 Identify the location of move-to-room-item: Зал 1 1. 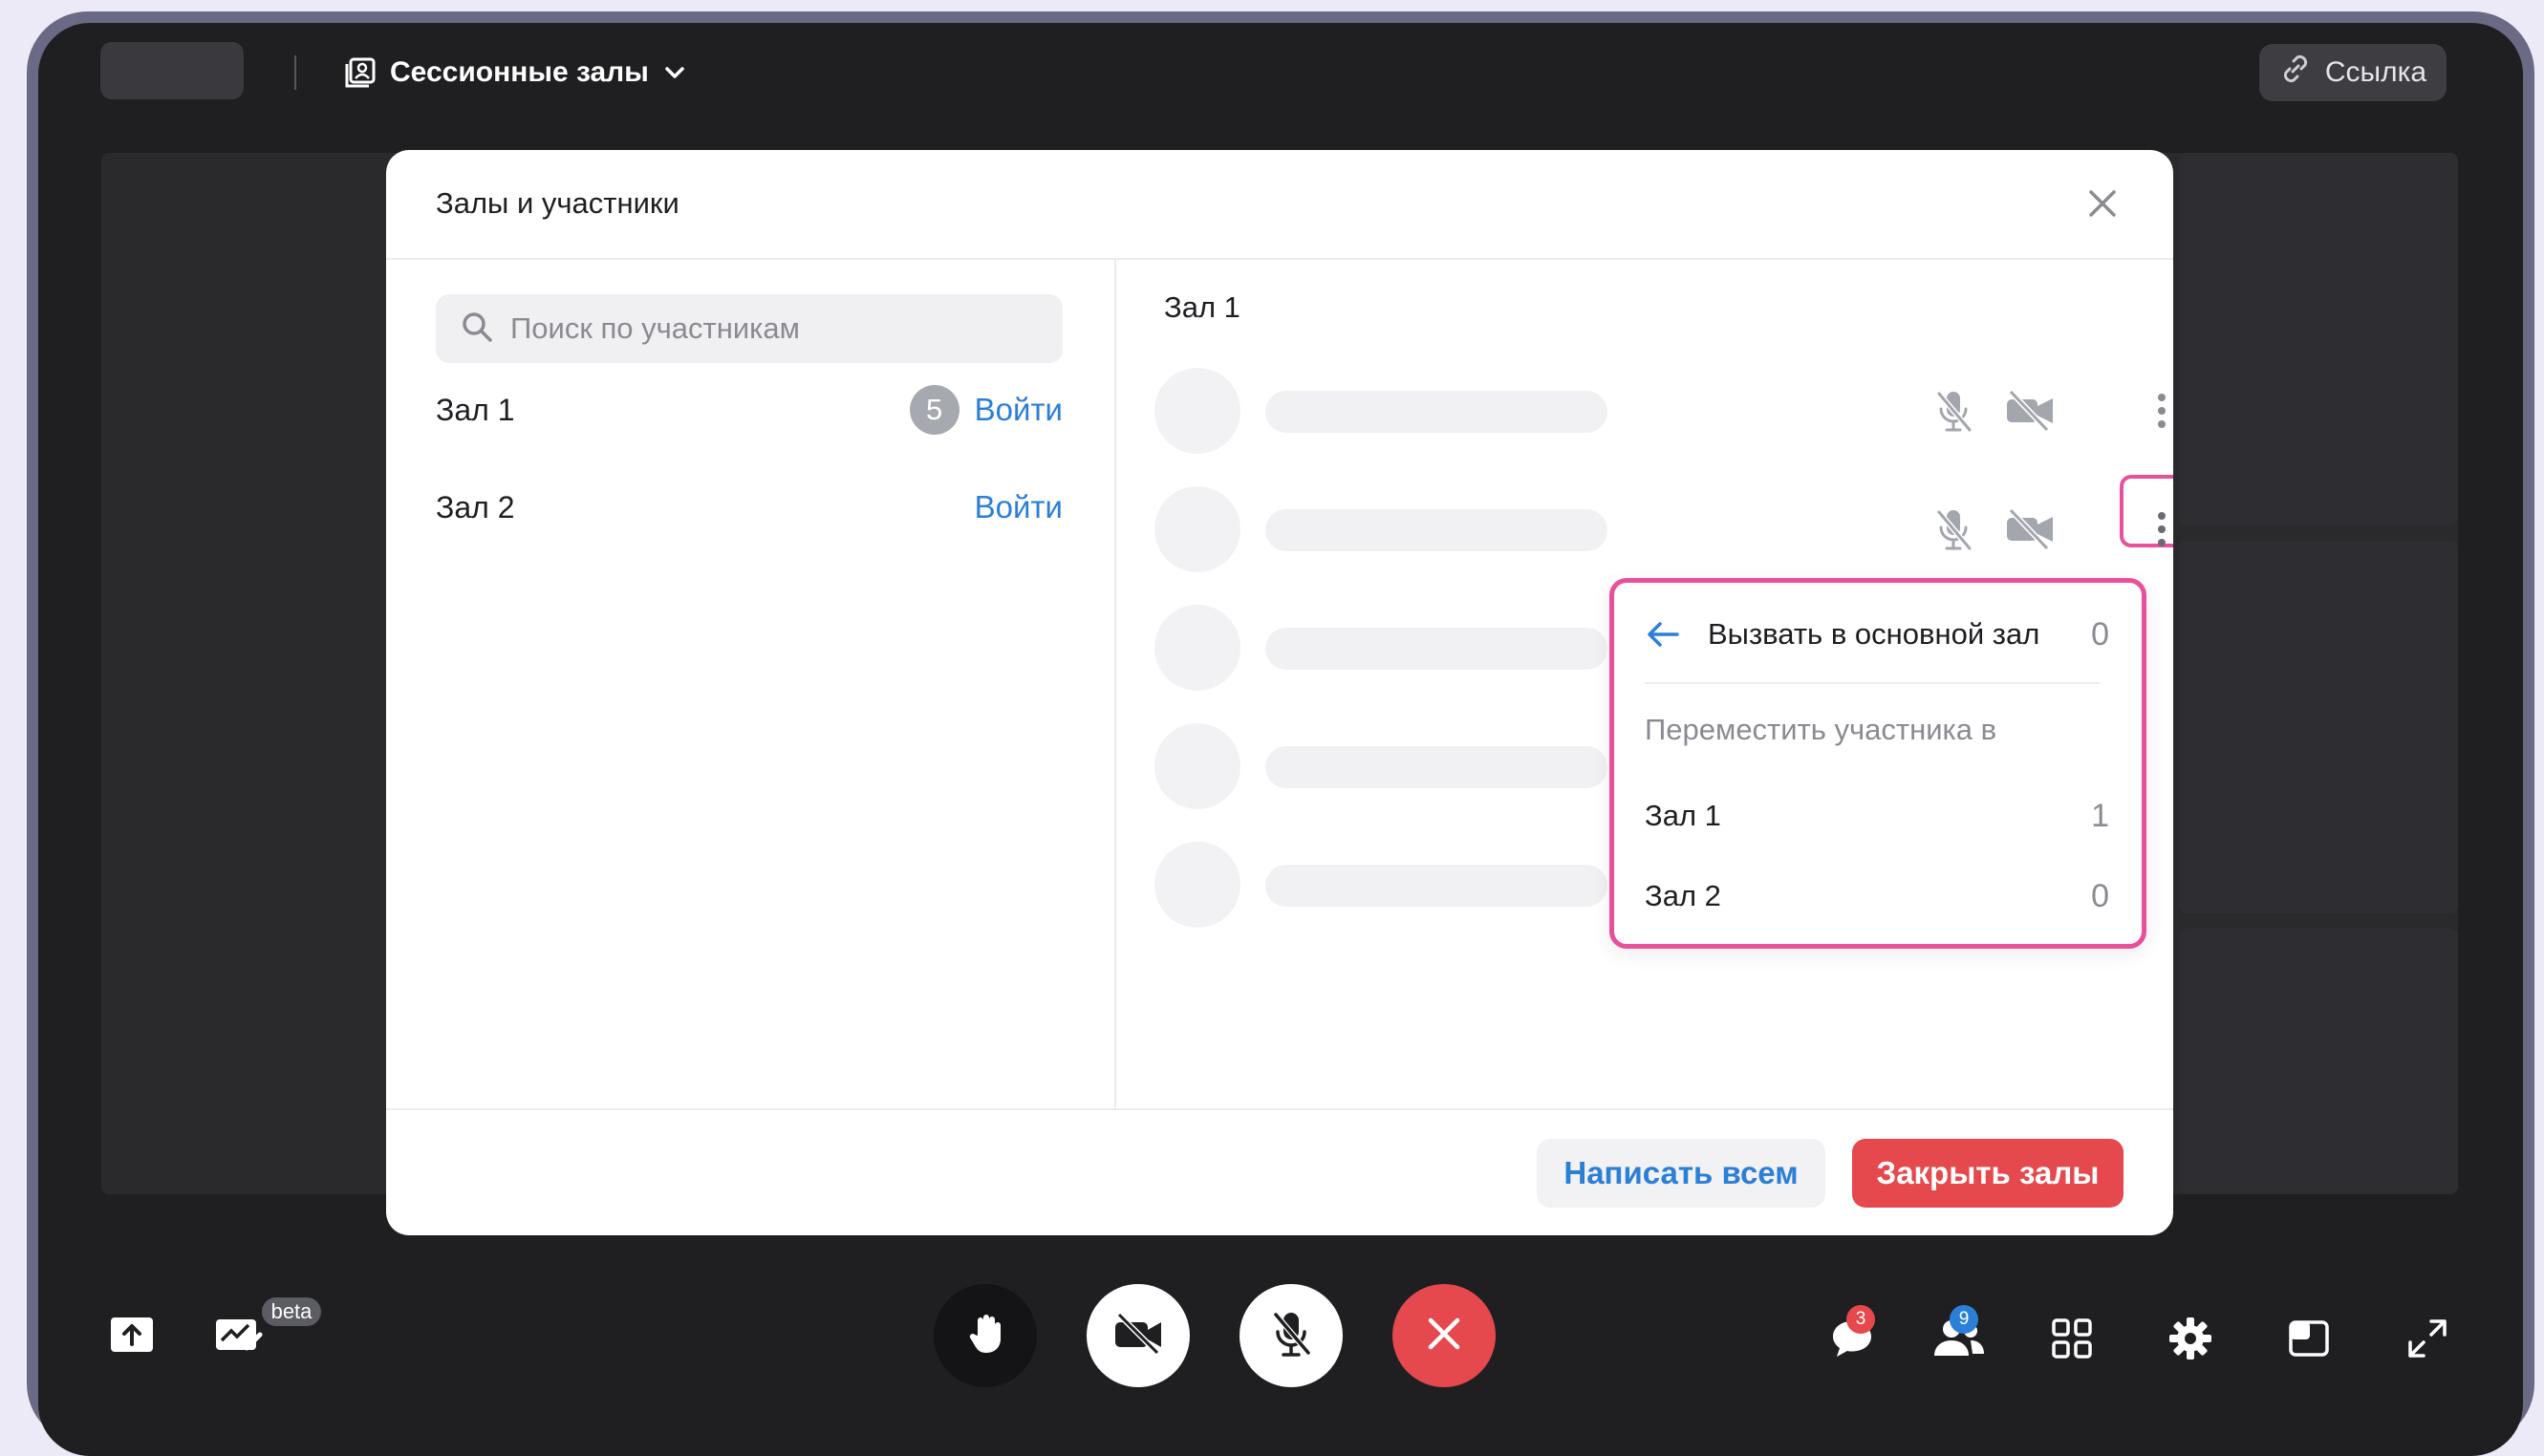
(1877, 816).